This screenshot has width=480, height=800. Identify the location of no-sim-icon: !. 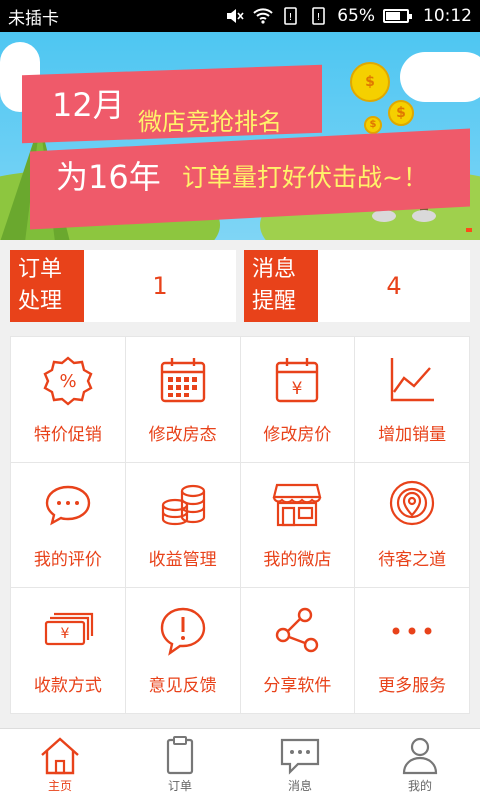
(291, 16).